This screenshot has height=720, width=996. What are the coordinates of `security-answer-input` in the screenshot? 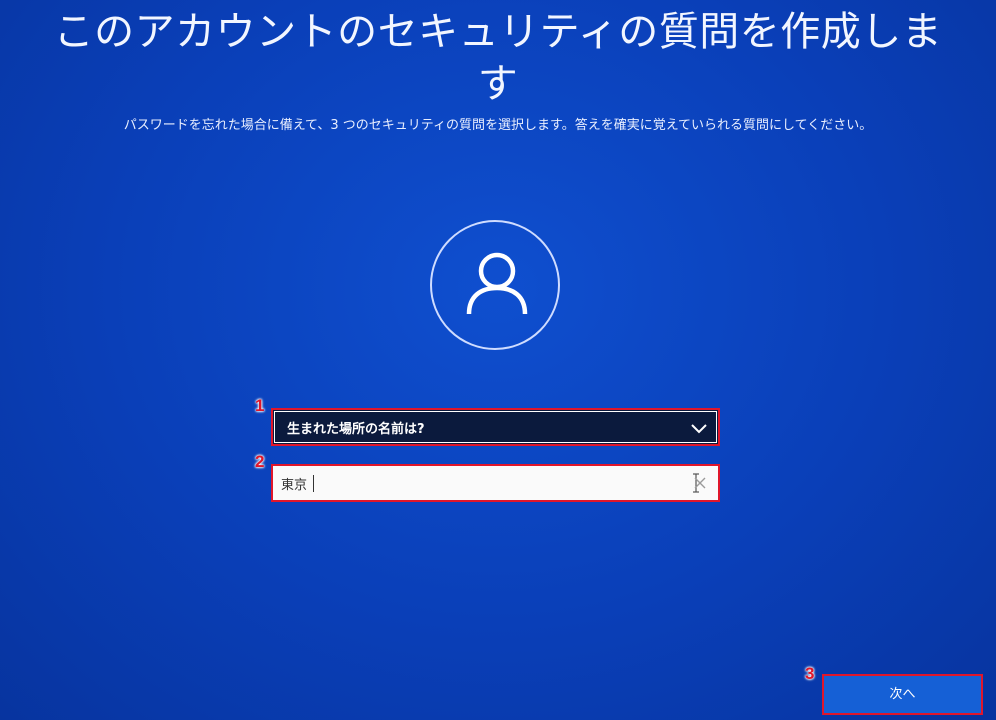 It's located at (476, 483).